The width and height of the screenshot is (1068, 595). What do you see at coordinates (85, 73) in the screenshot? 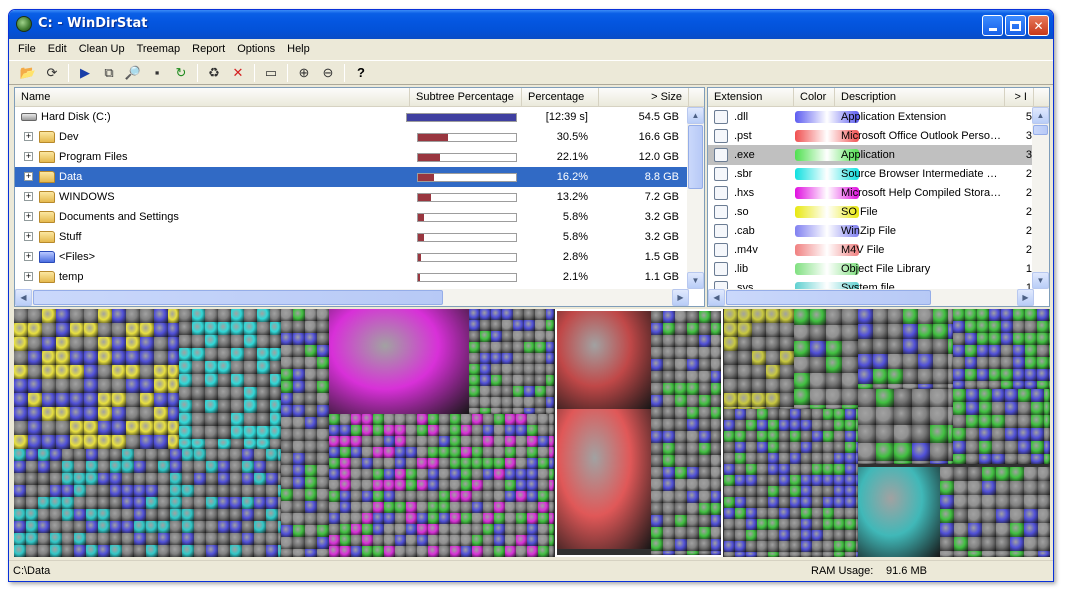
I see `play-button: ▶` at bounding box center [85, 73].